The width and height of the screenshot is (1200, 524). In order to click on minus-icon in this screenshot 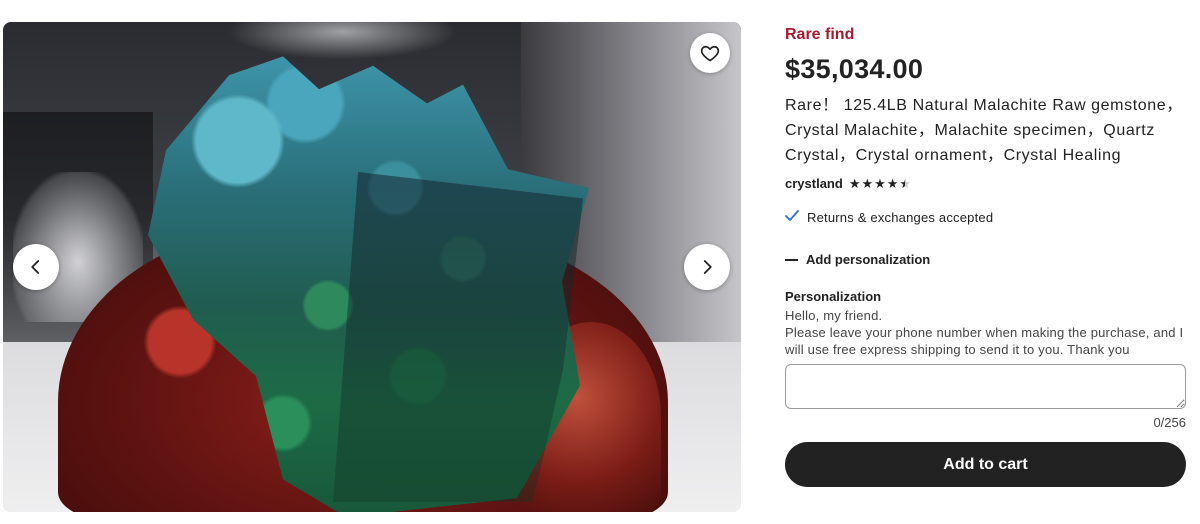, I will do `click(791, 259)`.